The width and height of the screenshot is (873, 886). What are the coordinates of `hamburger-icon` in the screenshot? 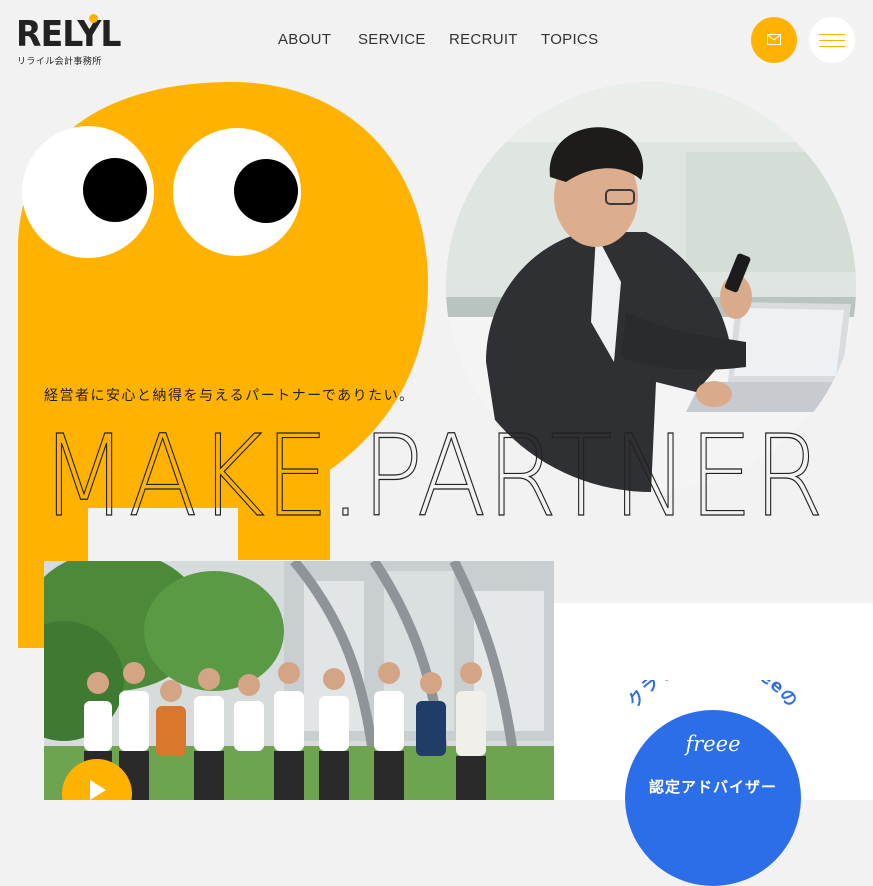 It's located at (832, 34).